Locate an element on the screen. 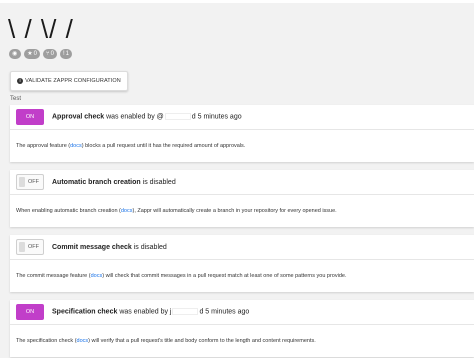  check-name: Specification check is located at coordinates (85, 312).